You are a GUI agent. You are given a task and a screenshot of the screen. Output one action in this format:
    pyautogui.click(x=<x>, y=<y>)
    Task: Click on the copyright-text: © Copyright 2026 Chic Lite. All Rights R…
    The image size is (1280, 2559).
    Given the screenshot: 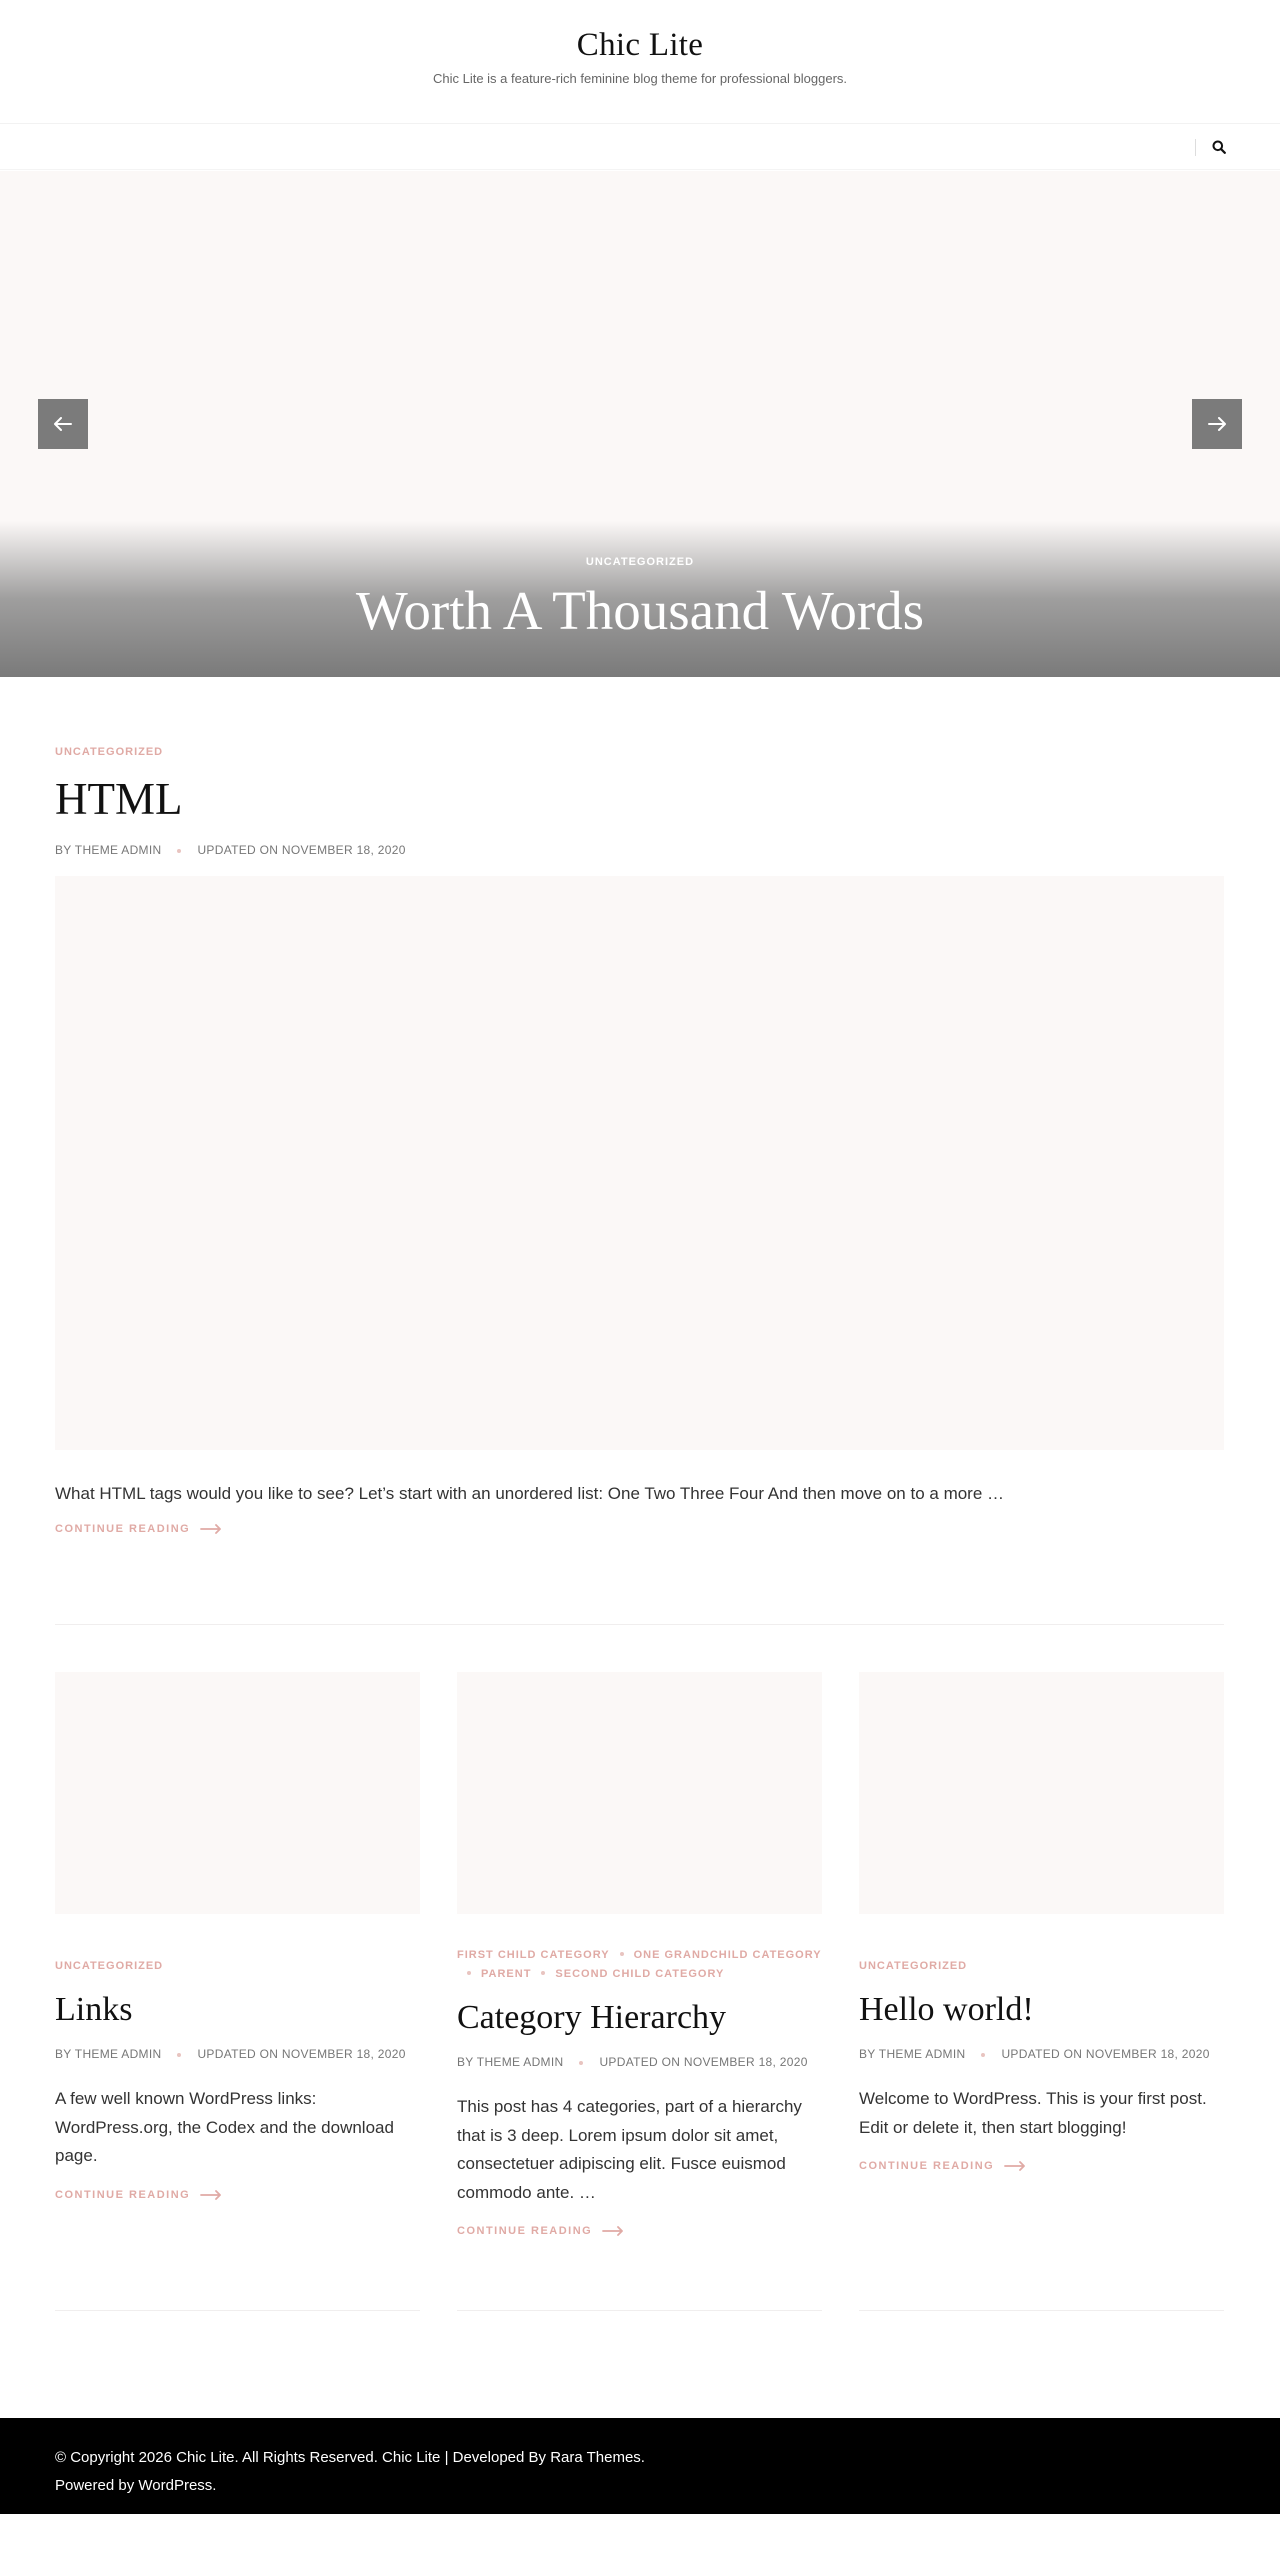 What is the action you would take?
    pyautogui.click(x=350, y=2471)
    